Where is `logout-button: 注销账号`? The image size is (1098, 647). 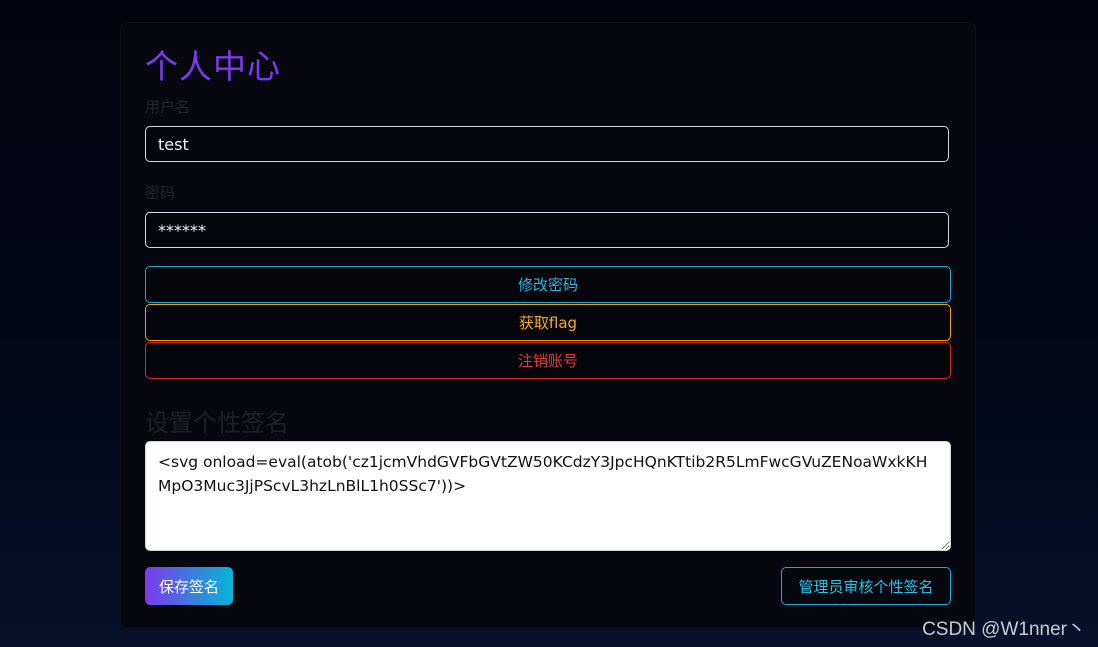
logout-button: 注销账号 is located at coordinates (548, 360).